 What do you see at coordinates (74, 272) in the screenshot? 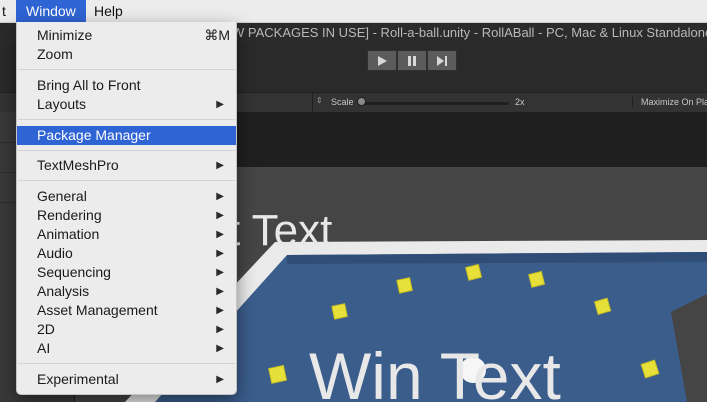
I see `menu-item-label: Sequencing` at bounding box center [74, 272].